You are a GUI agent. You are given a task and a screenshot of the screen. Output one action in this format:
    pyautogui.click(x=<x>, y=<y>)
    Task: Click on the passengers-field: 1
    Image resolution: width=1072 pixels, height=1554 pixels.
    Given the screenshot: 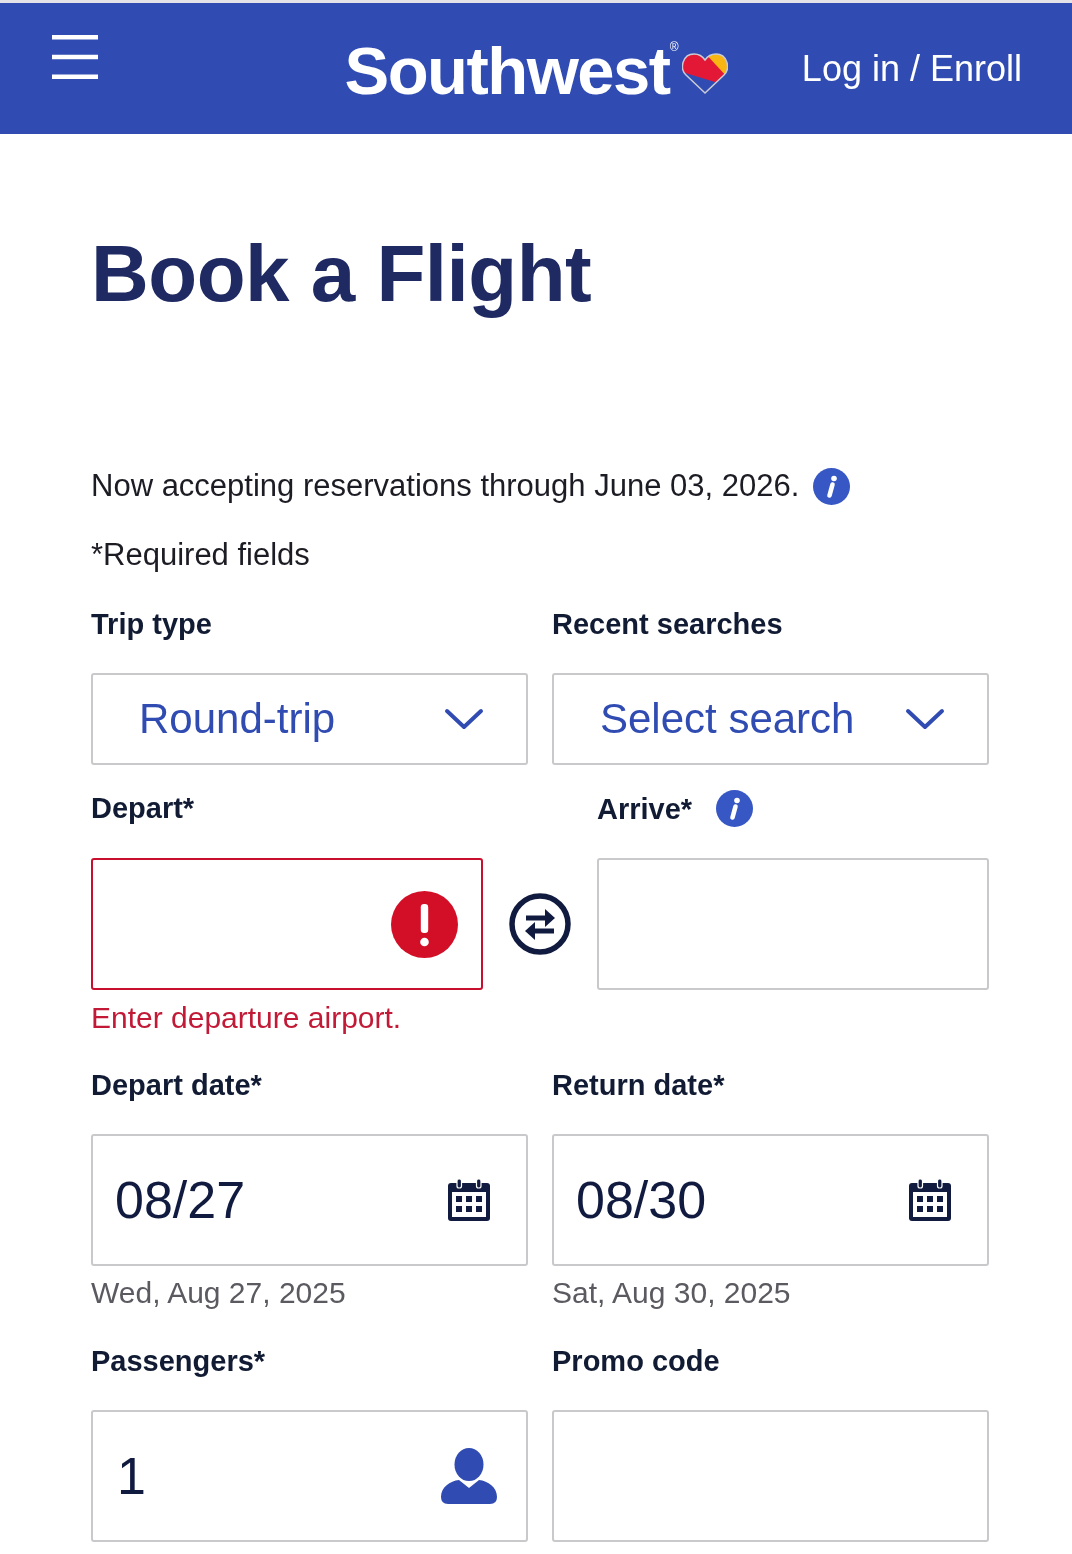 What is the action you would take?
    pyautogui.click(x=309, y=1476)
    